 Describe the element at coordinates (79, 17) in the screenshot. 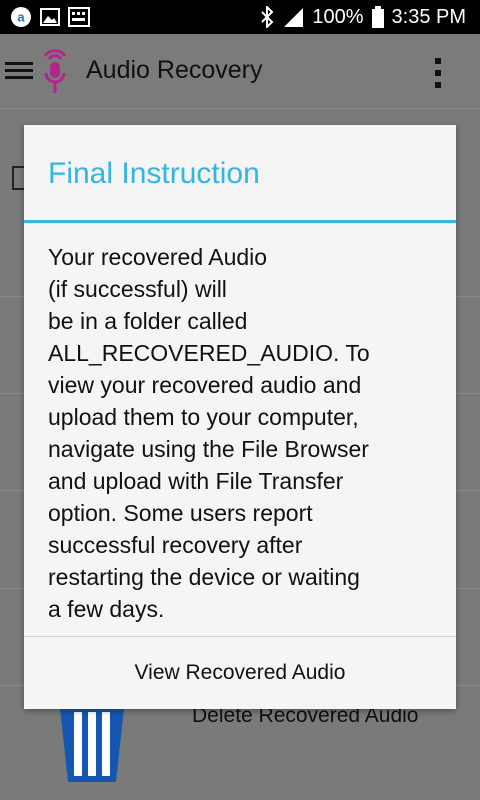

I see `keyboard-icon` at that location.